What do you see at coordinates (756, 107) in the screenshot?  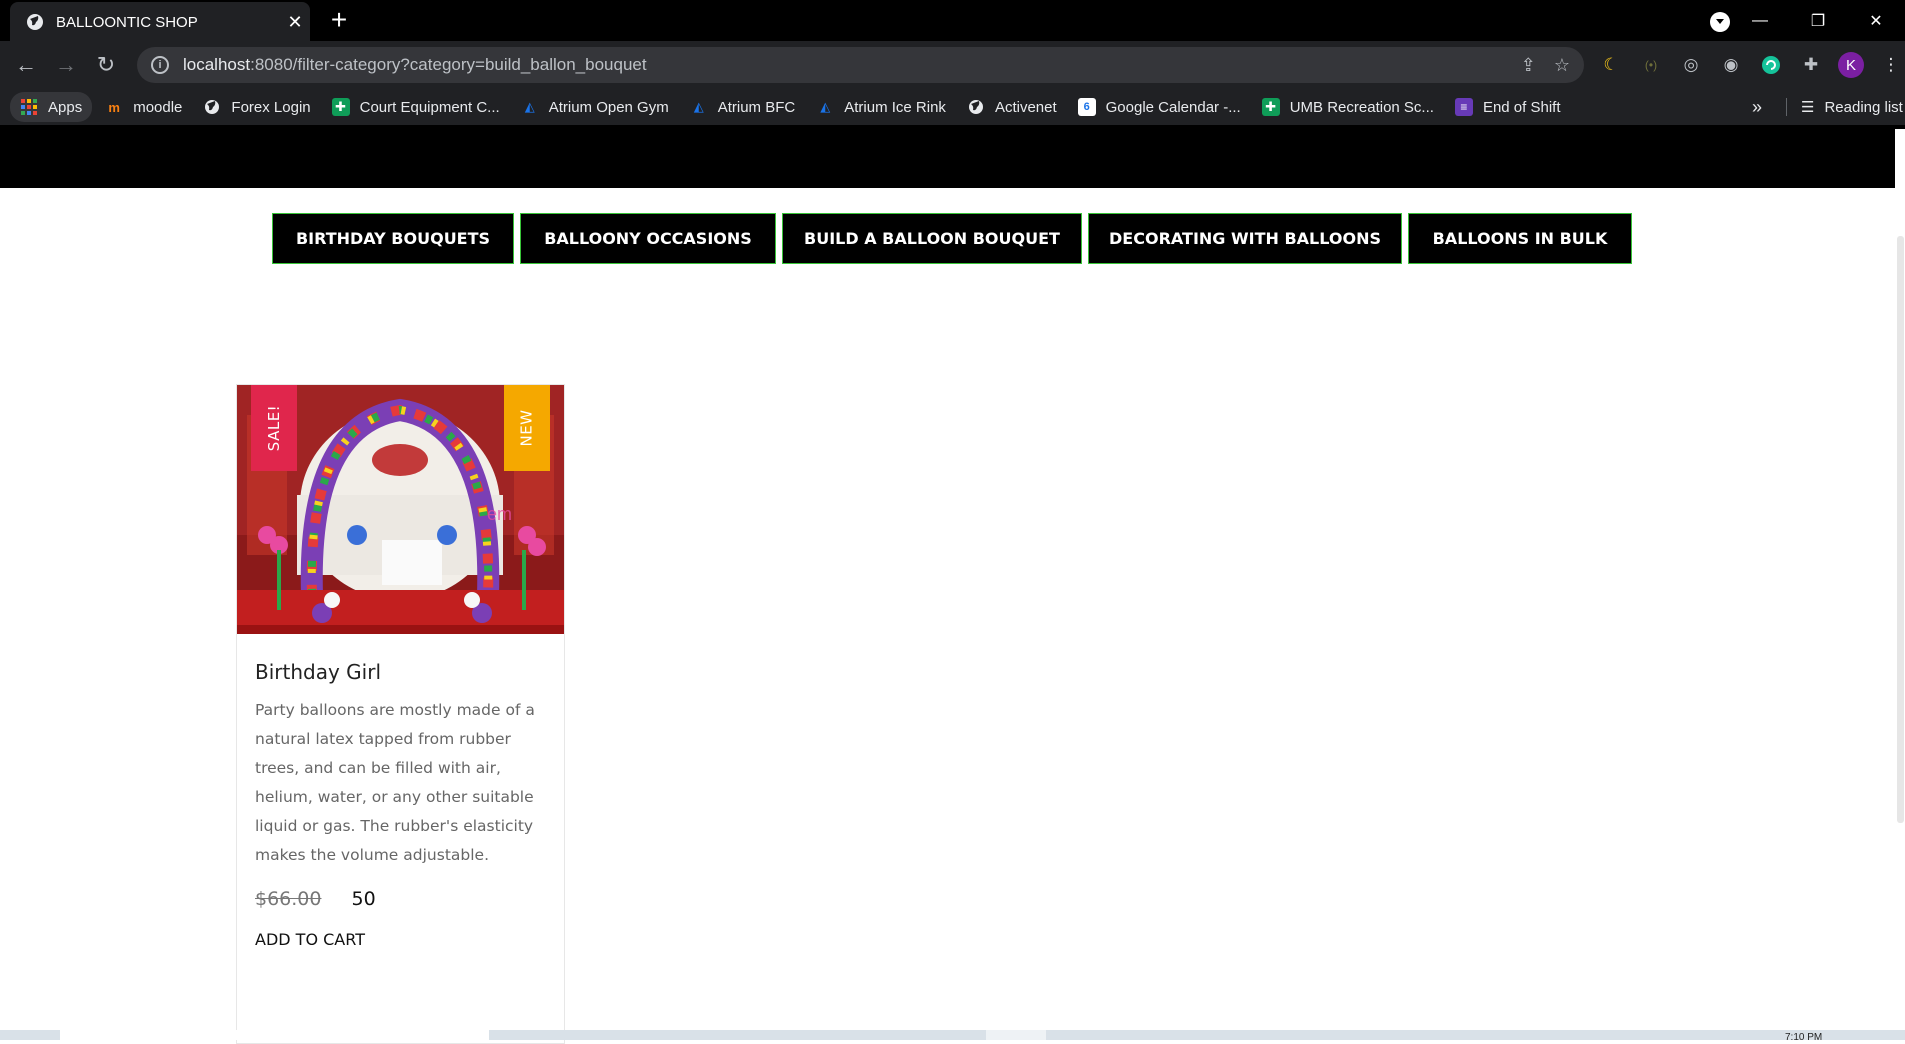 I see `bookmark-label: Atrium BFC` at bounding box center [756, 107].